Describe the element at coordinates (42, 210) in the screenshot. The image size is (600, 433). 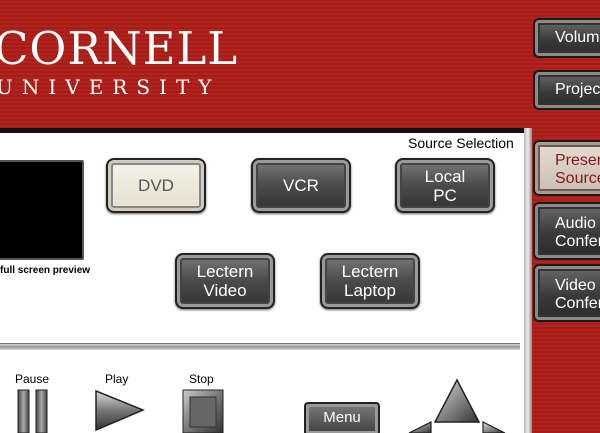
I see `preview-screen` at that location.